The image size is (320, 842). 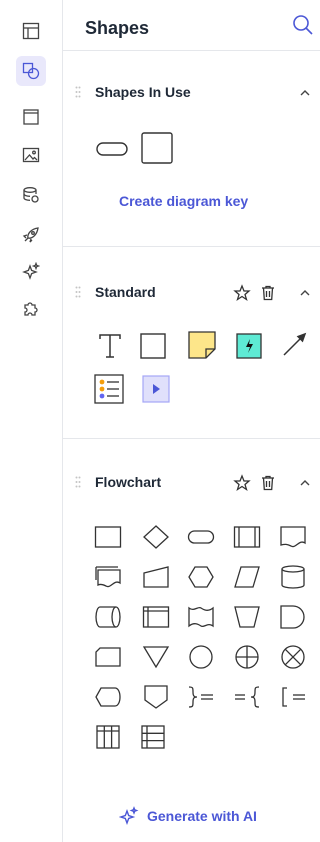 What do you see at coordinates (201, 617) in the screenshot?
I see `shape-punched-tape` at bounding box center [201, 617].